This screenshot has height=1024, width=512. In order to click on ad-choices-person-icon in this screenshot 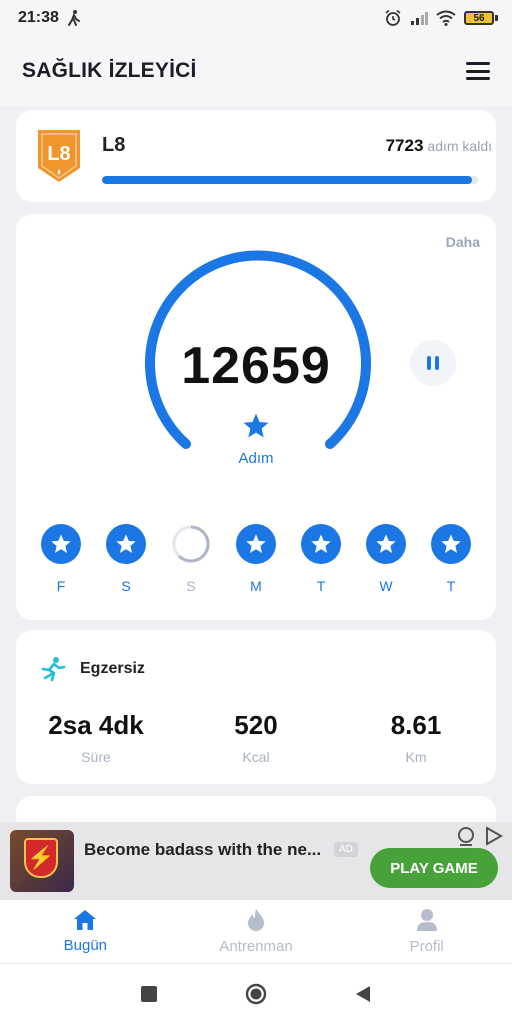, I will do `click(466, 836)`.